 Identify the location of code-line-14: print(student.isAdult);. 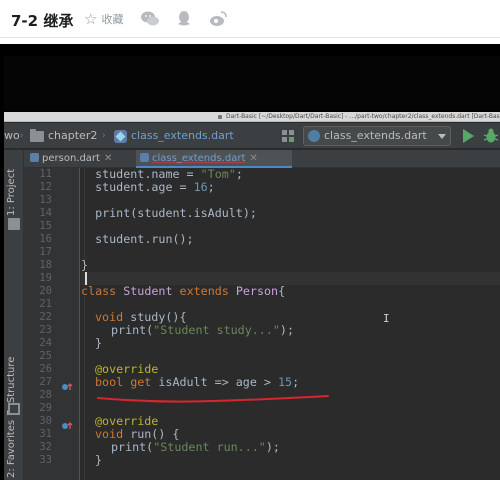
(169, 213).